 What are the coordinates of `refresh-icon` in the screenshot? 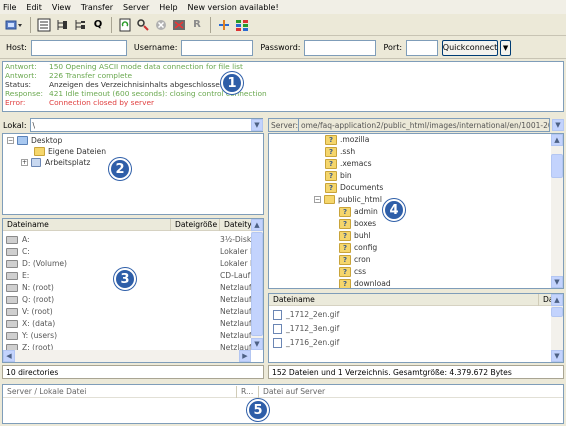 It's located at (125, 25).